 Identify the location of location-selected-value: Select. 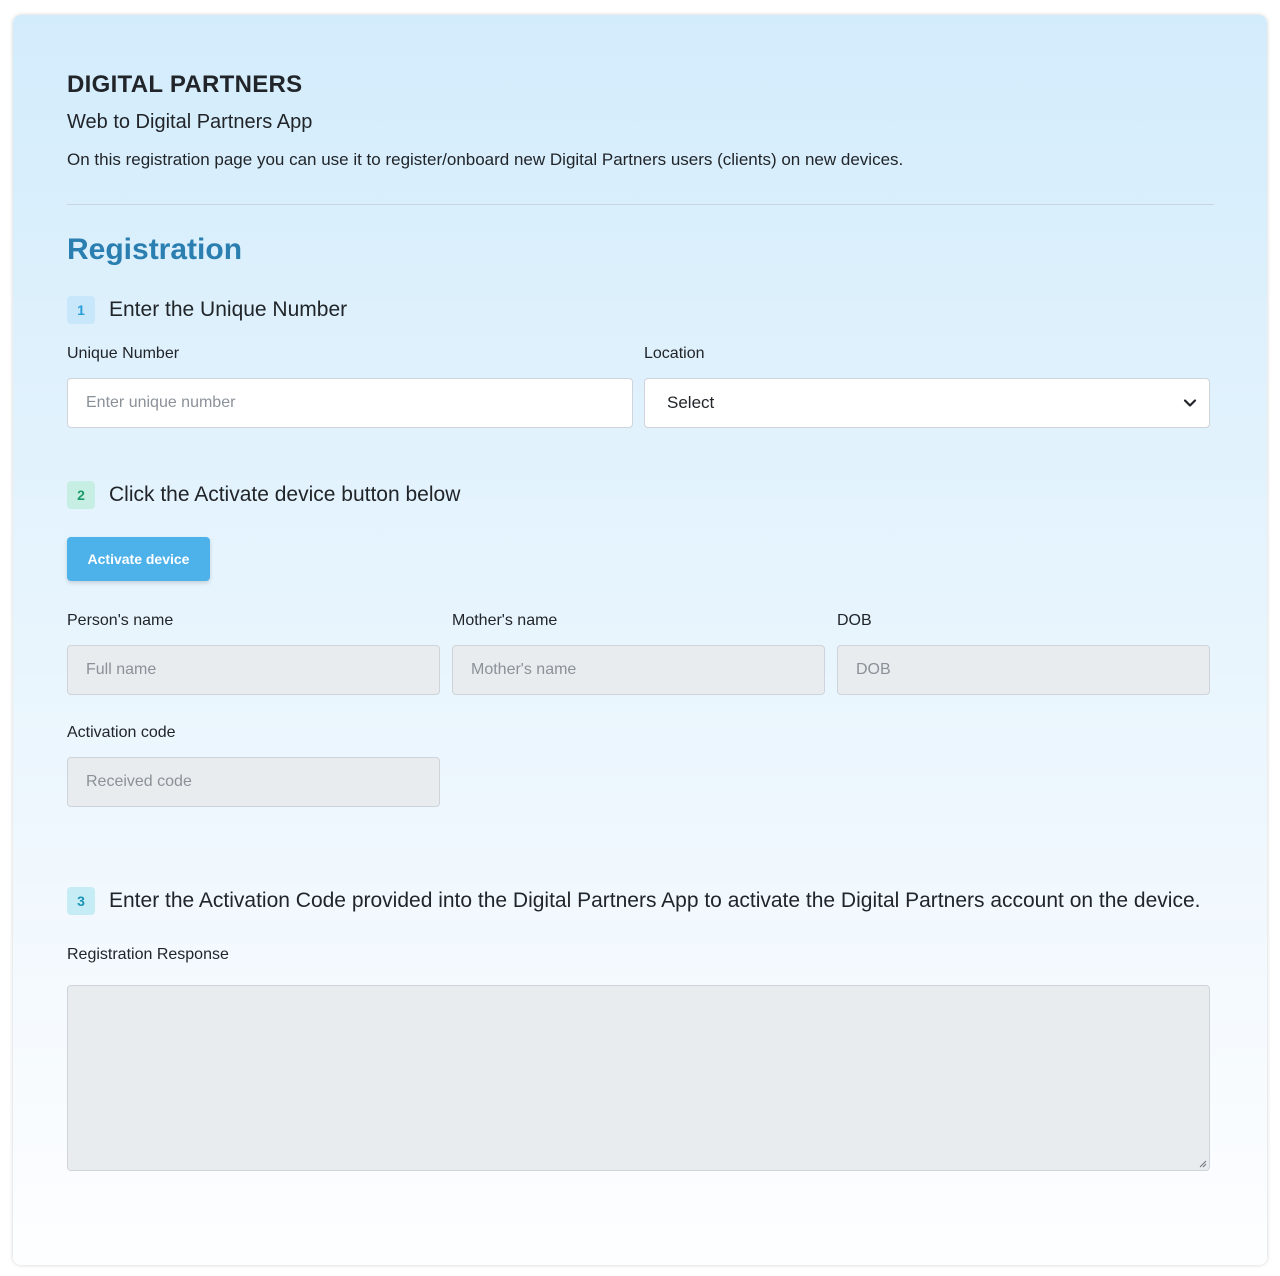
(691, 402).